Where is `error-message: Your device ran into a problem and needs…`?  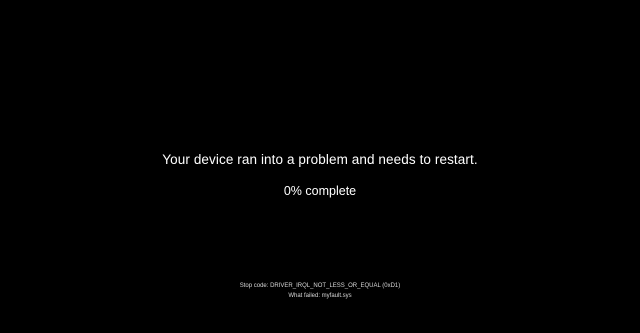 error-message: Your device ran into a problem and needs… is located at coordinates (320, 159).